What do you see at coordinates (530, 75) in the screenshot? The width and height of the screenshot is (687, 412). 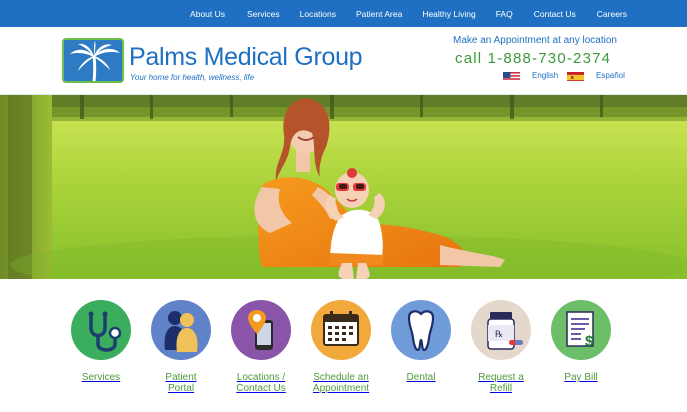 I see `language-english: English` at bounding box center [530, 75].